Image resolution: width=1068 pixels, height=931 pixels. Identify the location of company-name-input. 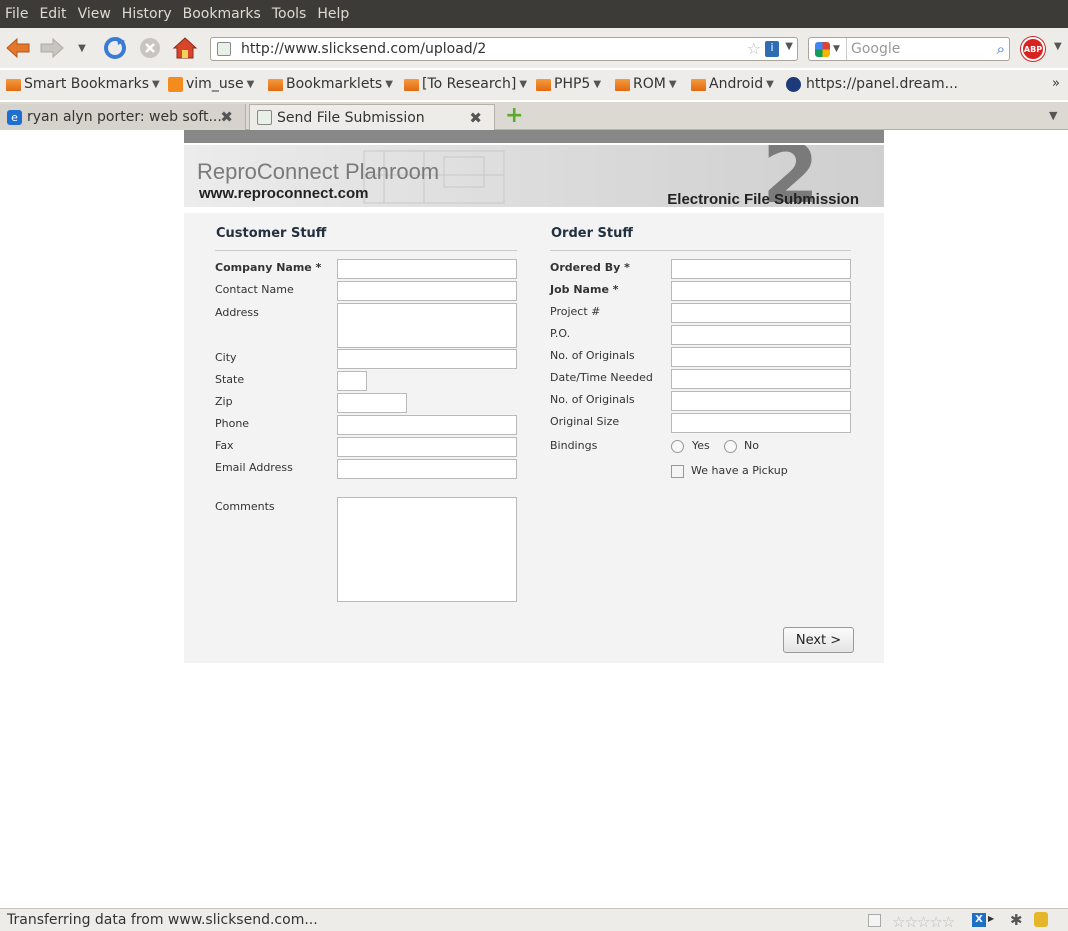
(427, 269).